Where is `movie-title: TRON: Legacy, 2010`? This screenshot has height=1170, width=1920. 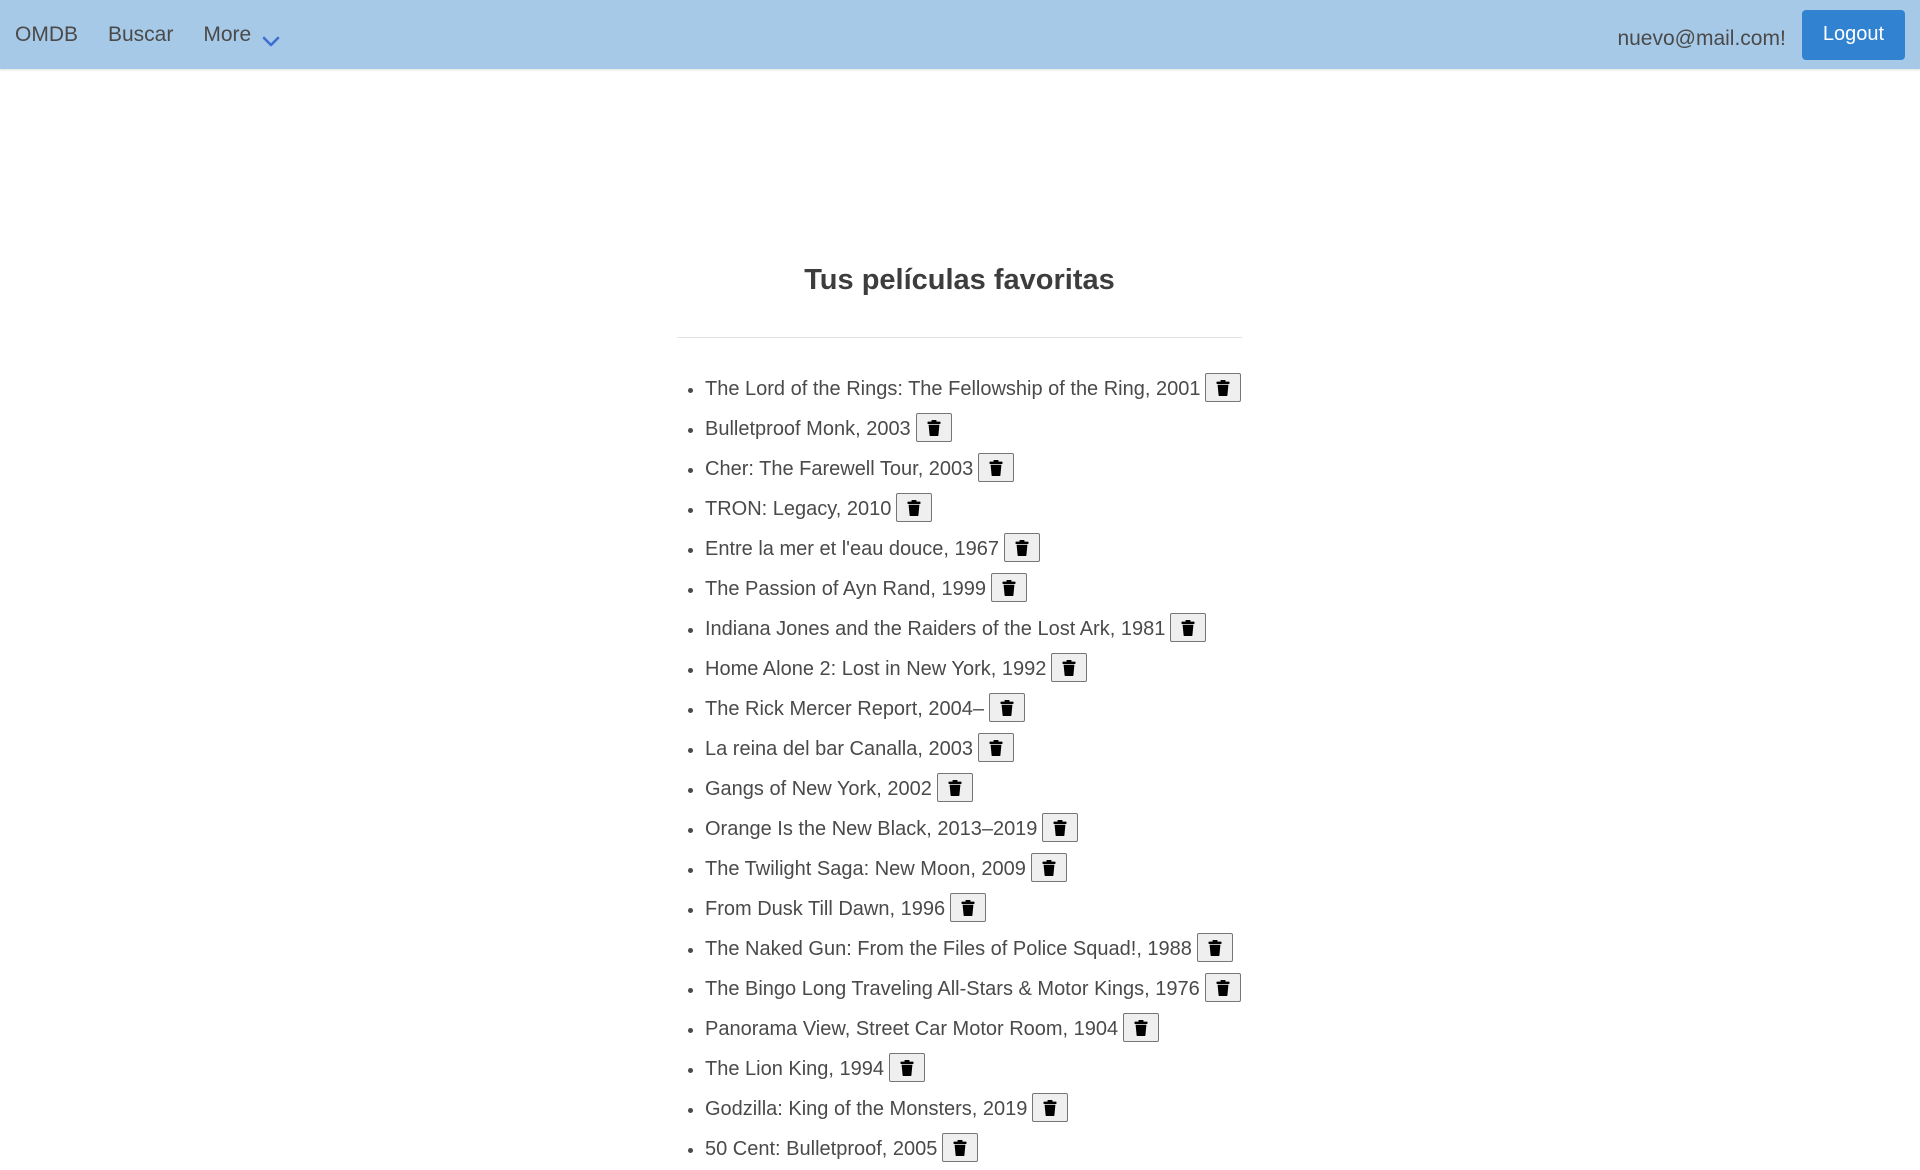
movie-title: TRON: Legacy, 2010 is located at coordinates (798, 509).